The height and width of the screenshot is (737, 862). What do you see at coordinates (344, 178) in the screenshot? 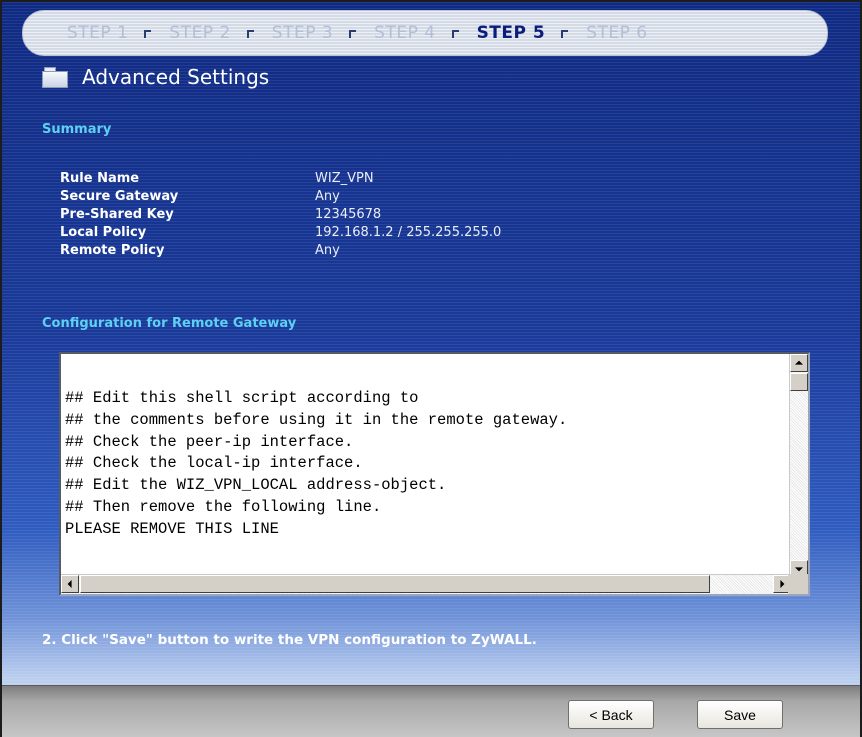
I see `summary-value: WIZ_VPN` at bounding box center [344, 178].